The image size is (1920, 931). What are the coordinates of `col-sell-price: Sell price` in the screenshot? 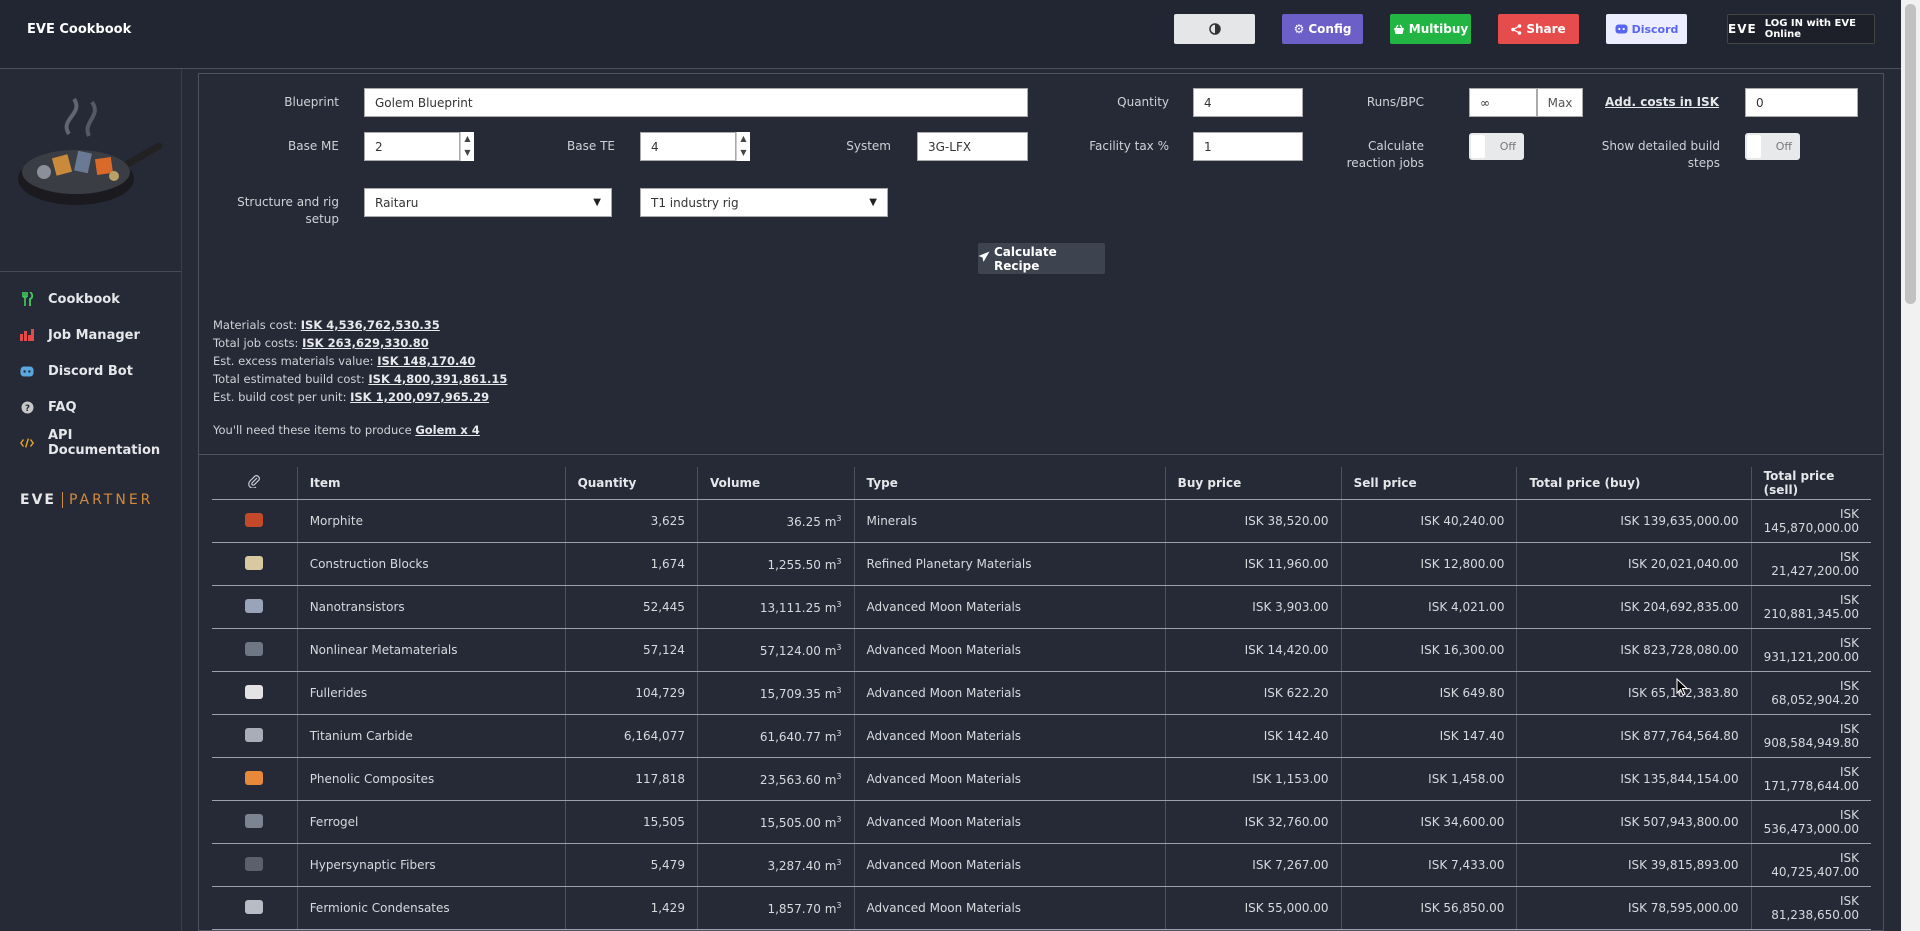 It's located at (1428, 483).